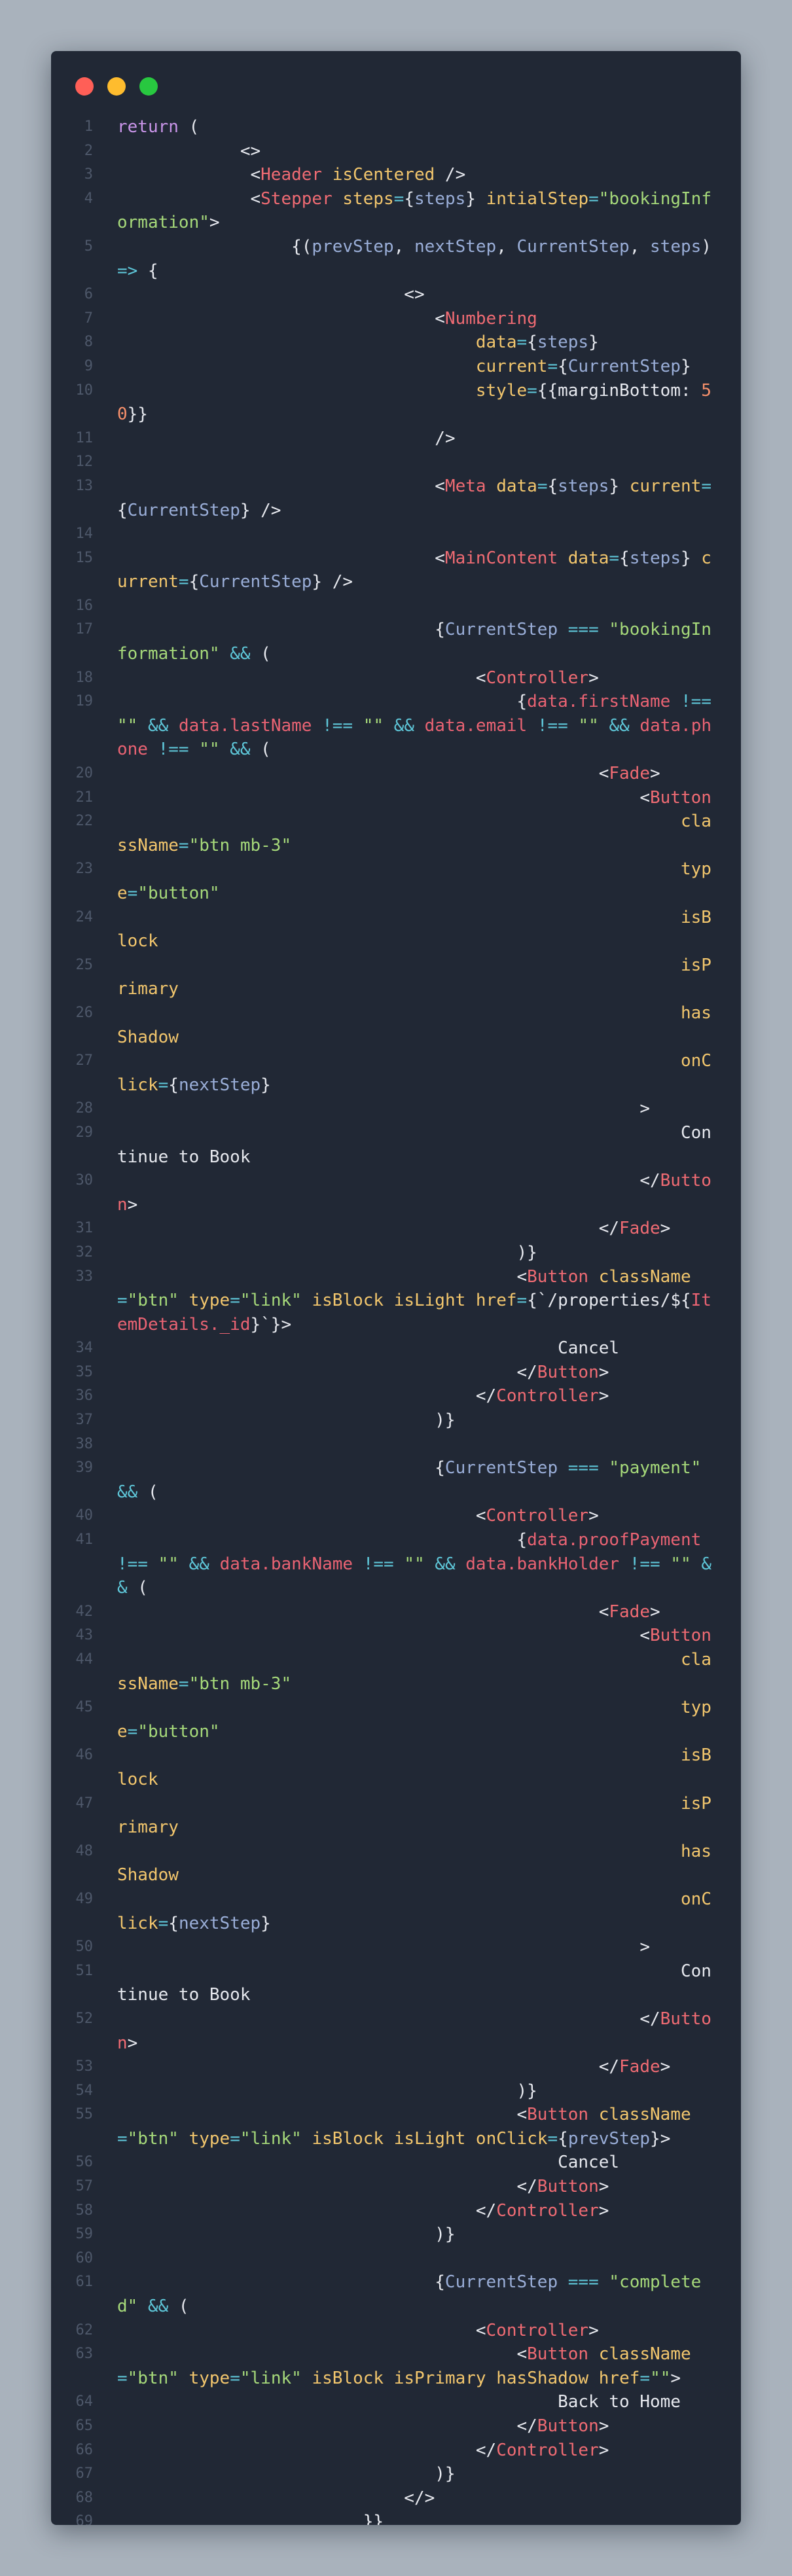 This screenshot has width=792, height=2576. I want to click on line-number: 1, so click(88, 126).